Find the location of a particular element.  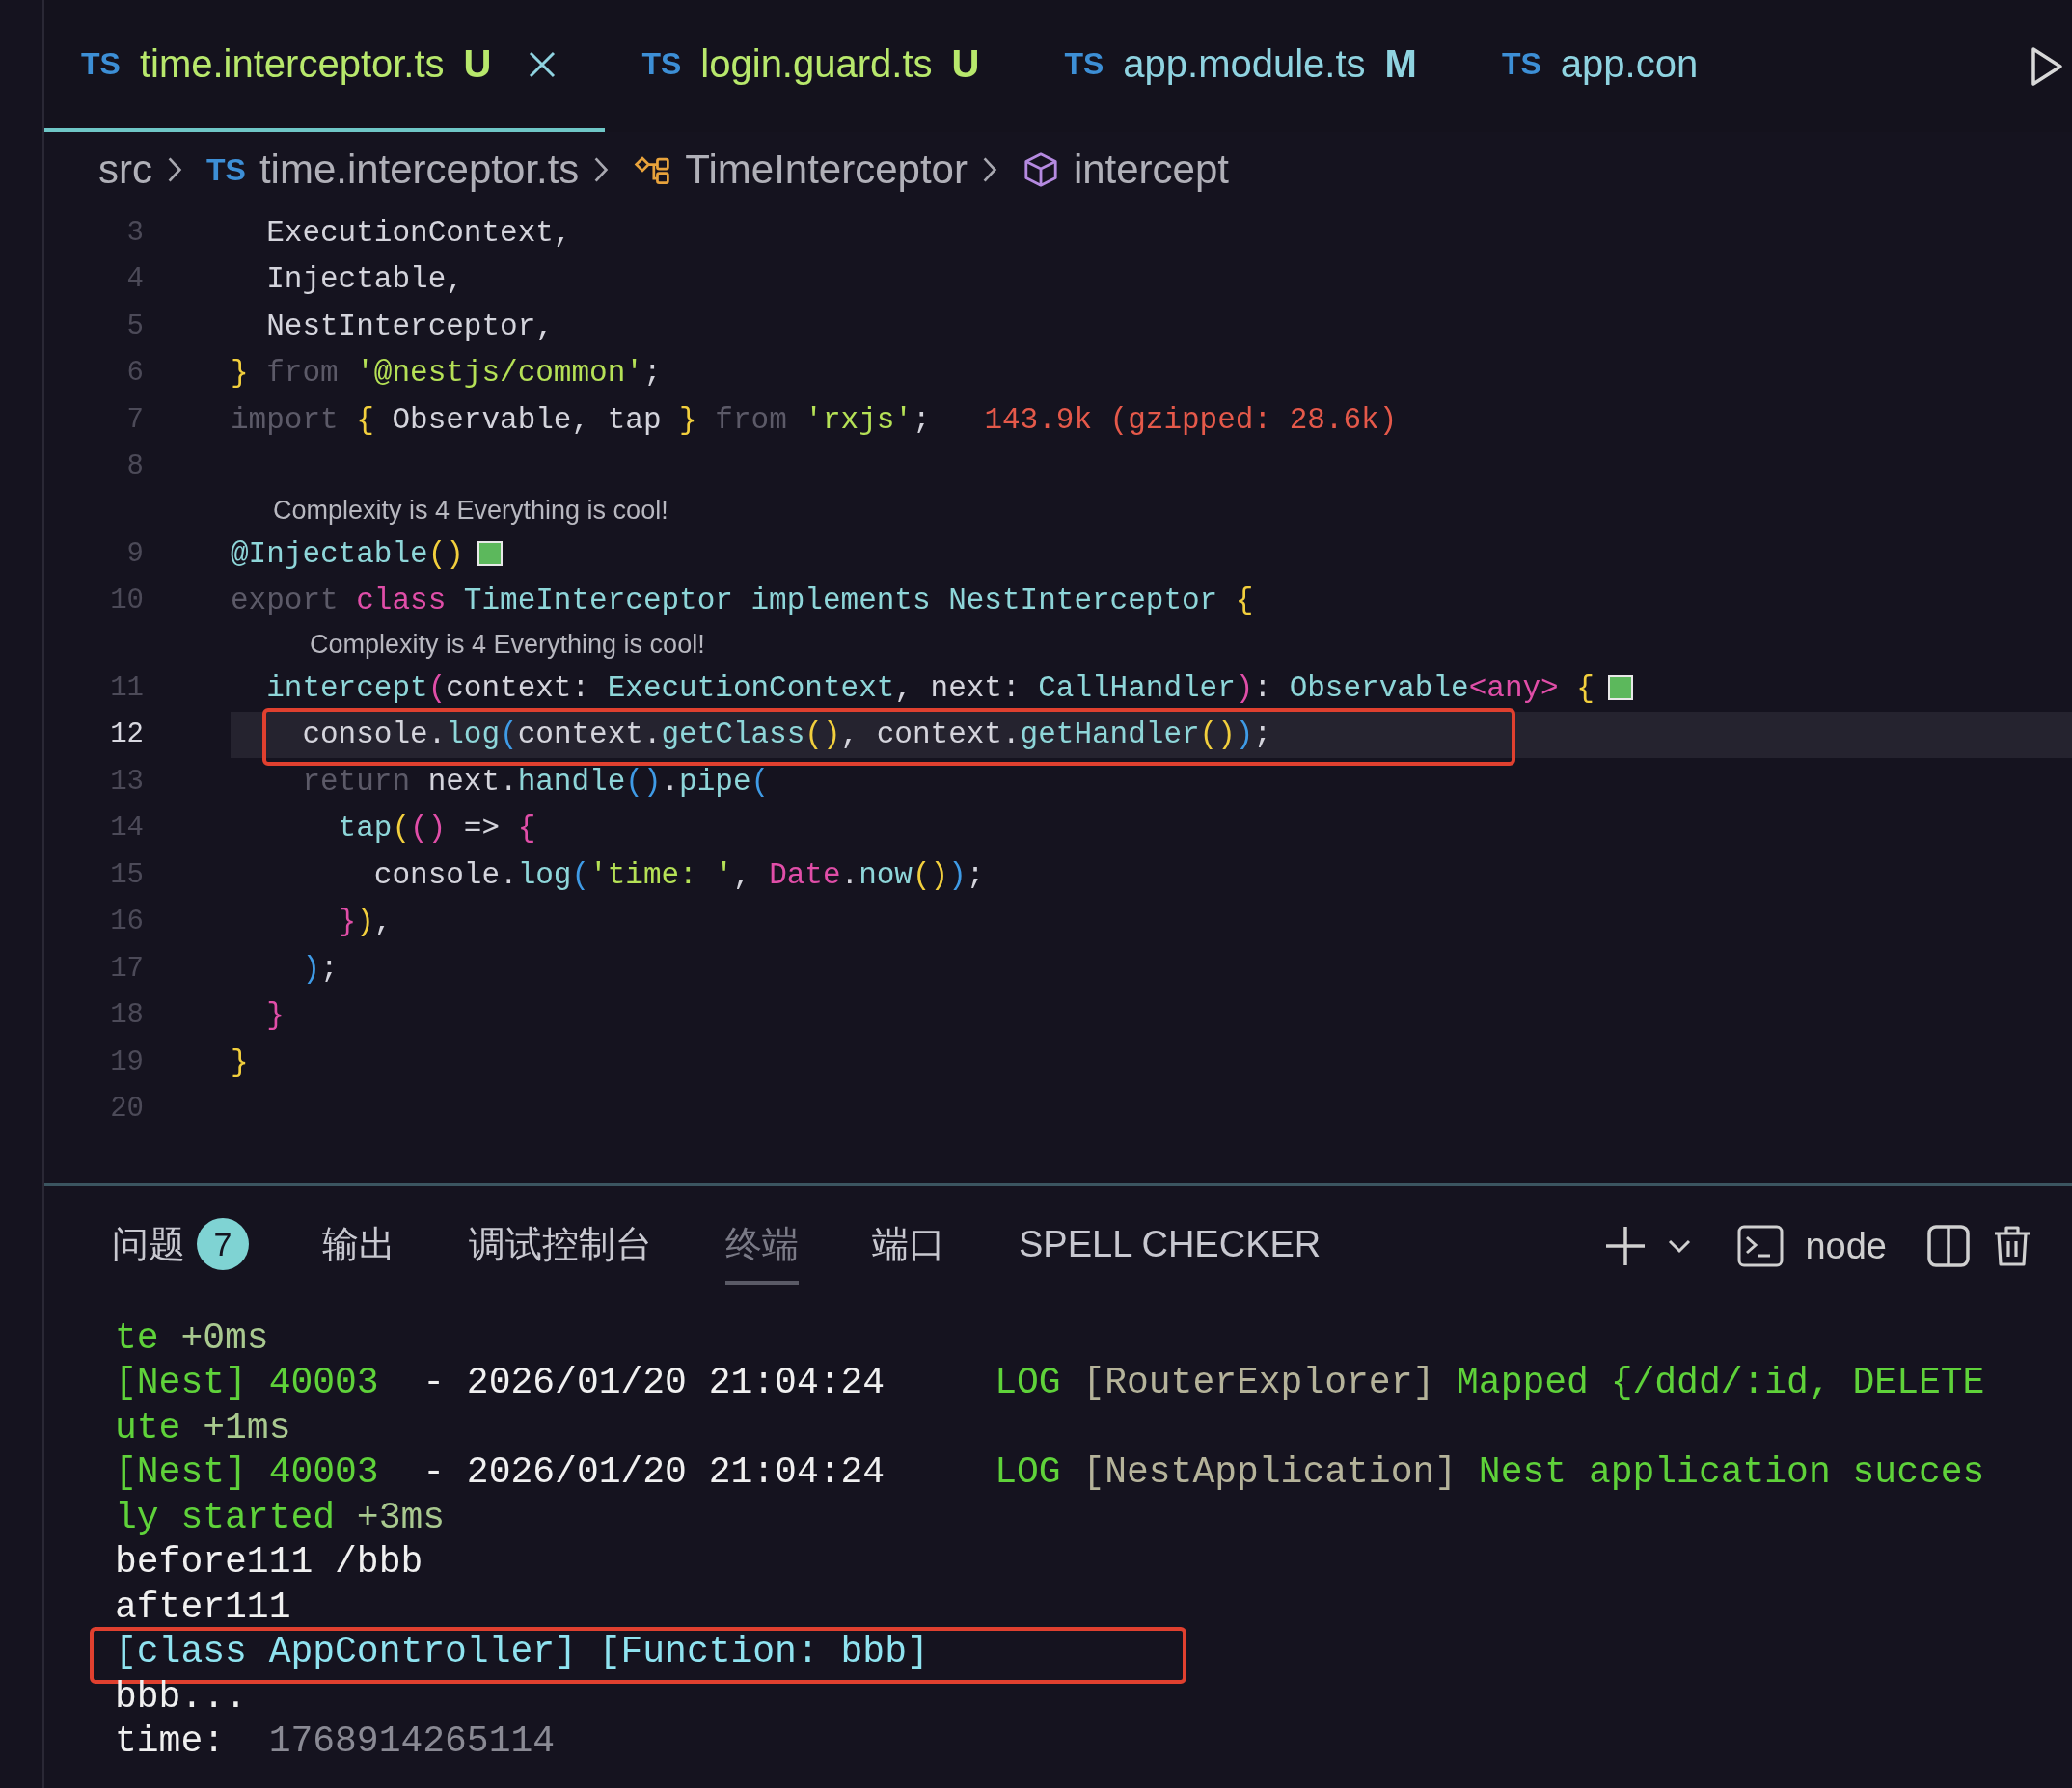

code-line: return next.handle().pipe( is located at coordinates (535, 781).